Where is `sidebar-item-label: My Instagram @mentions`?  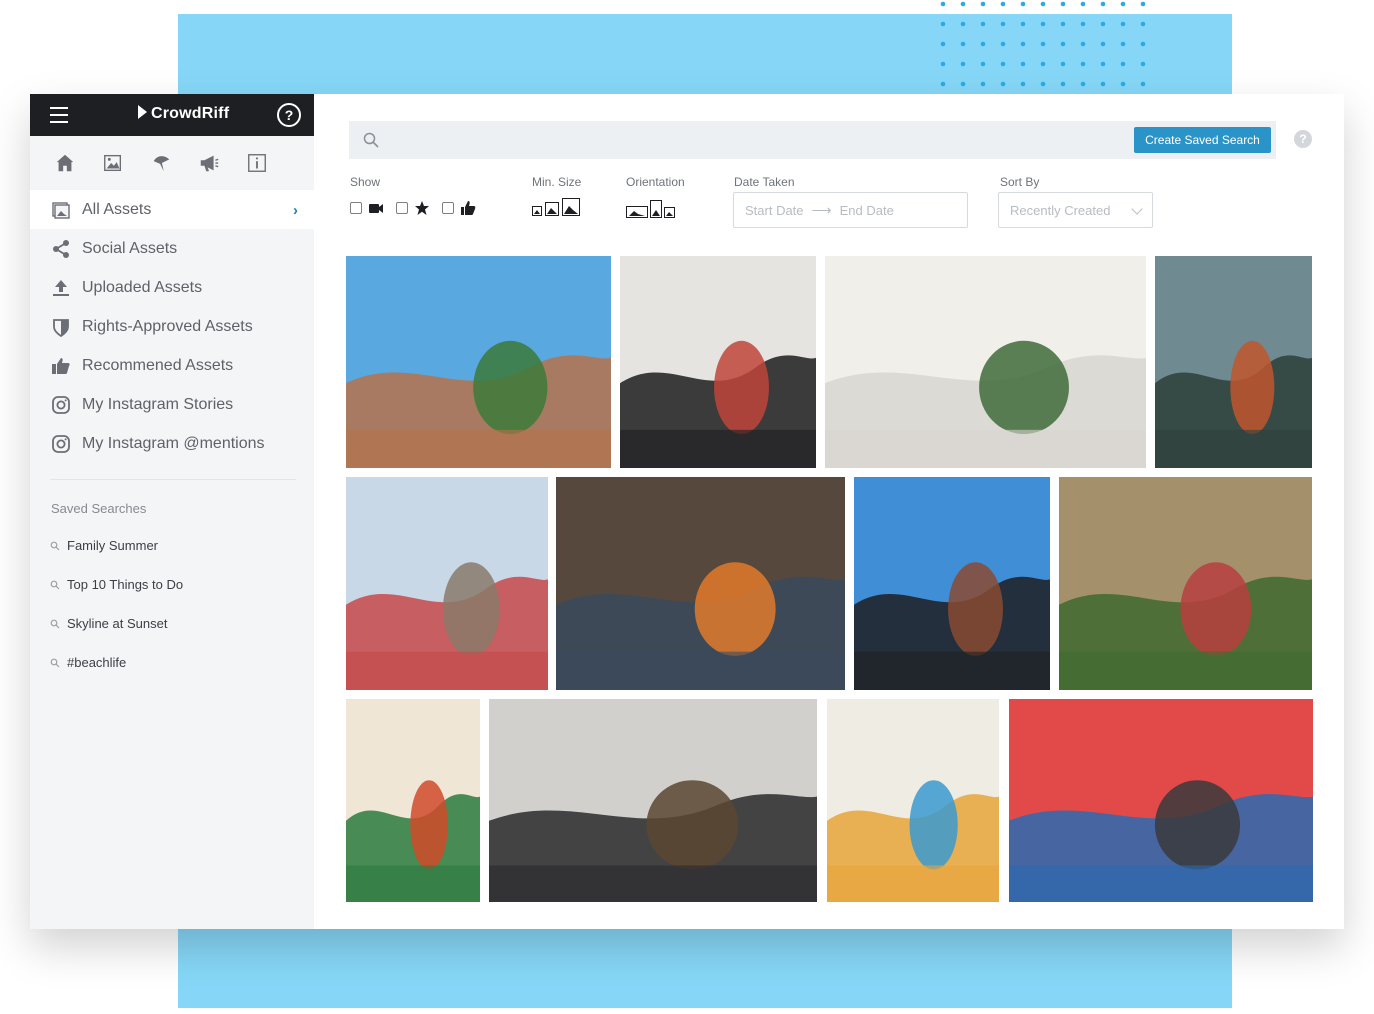
sidebar-item-label: My Instagram @mentions is located at coordinates (173, 443).